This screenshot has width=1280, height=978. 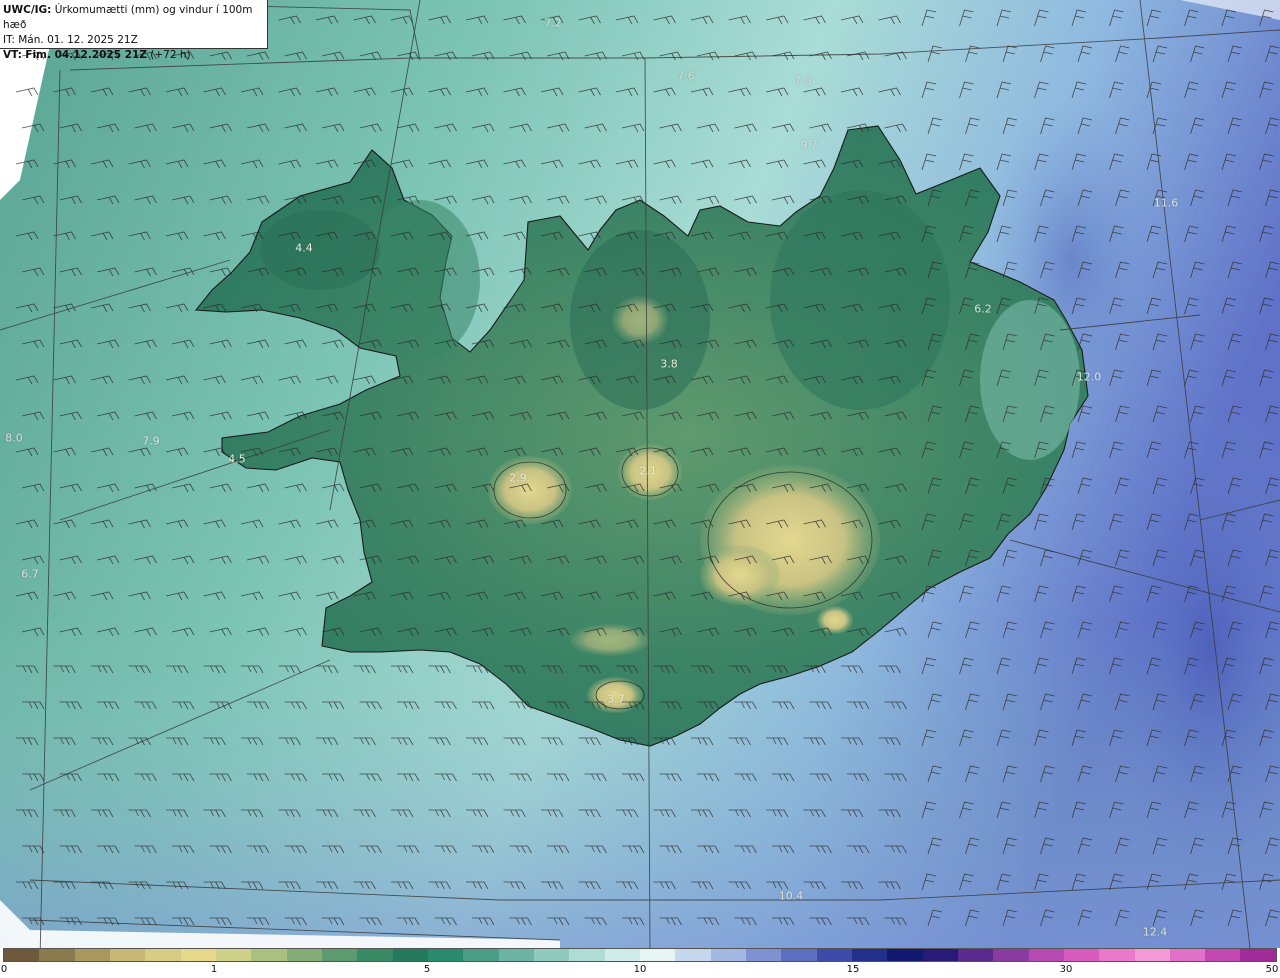 What do you see at coordinates (1166, 203) in the screenshot?
I see `map-value-label: 11.6` at bounding box center [1166, 203].